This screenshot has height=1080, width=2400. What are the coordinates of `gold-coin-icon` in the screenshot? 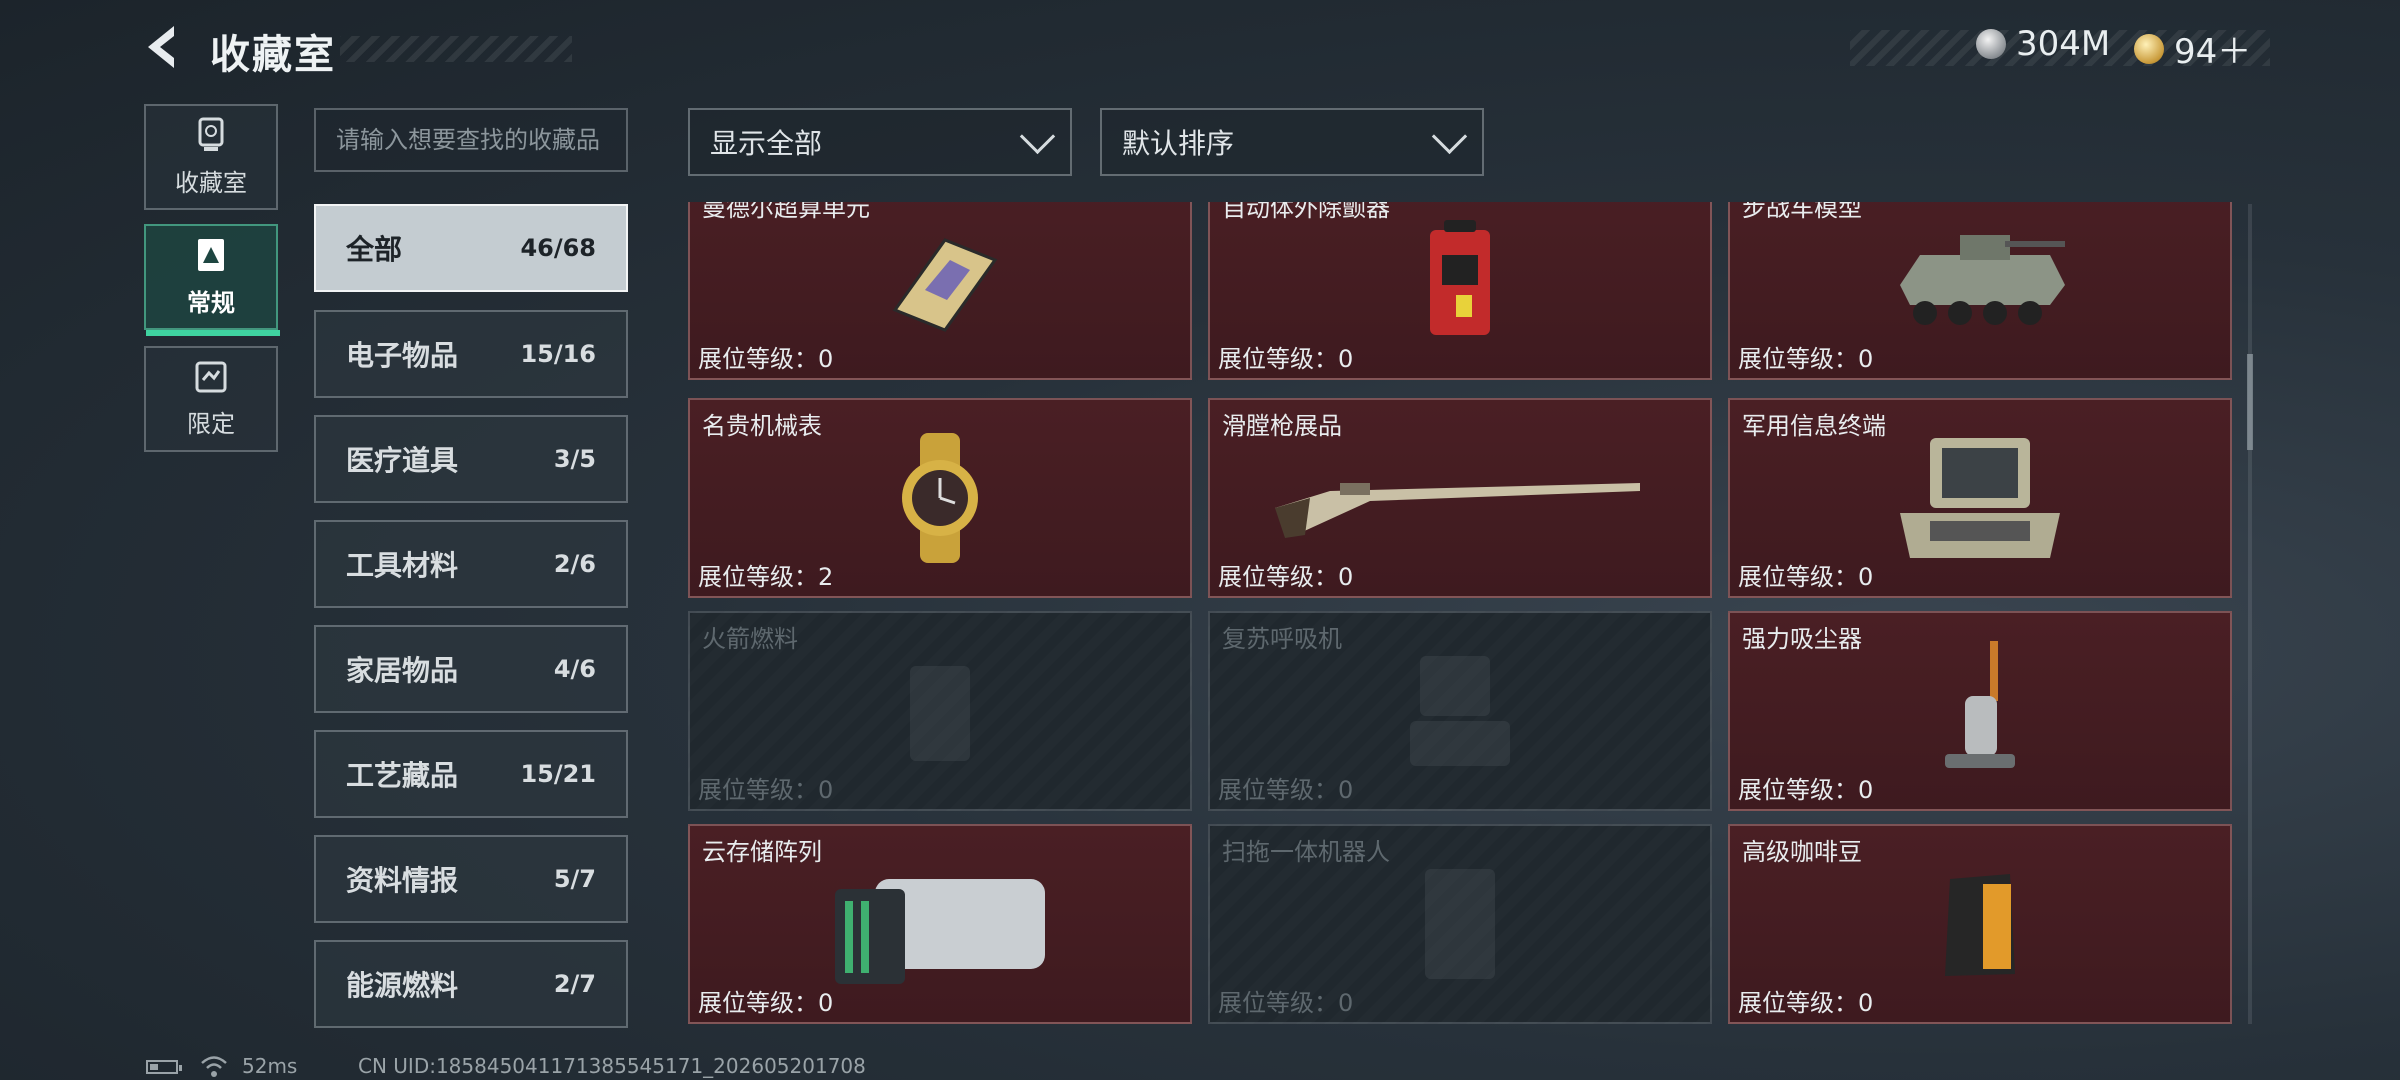 It's located at (2149, 48).